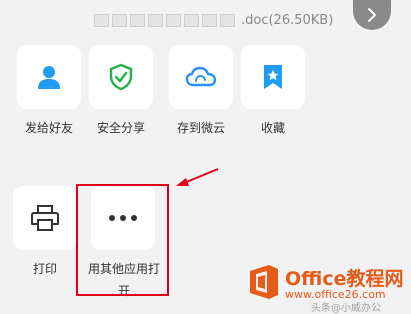 The width and height of the screenshot is (411, 314). Describe the element at coordinates (44, 269) in the screenshot. I see `print-label: 打印` at that location.